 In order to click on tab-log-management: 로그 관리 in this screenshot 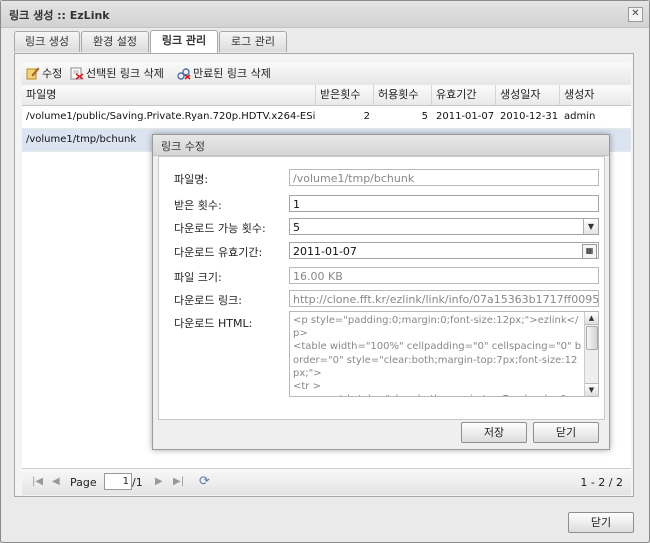, I will do `click(253, 41)`.